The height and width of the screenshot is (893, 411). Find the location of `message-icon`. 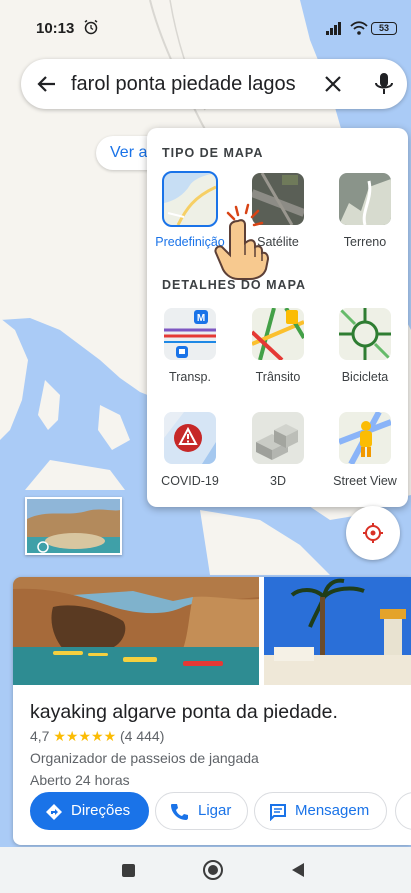

message-icon is located at coordinates (278, 812).